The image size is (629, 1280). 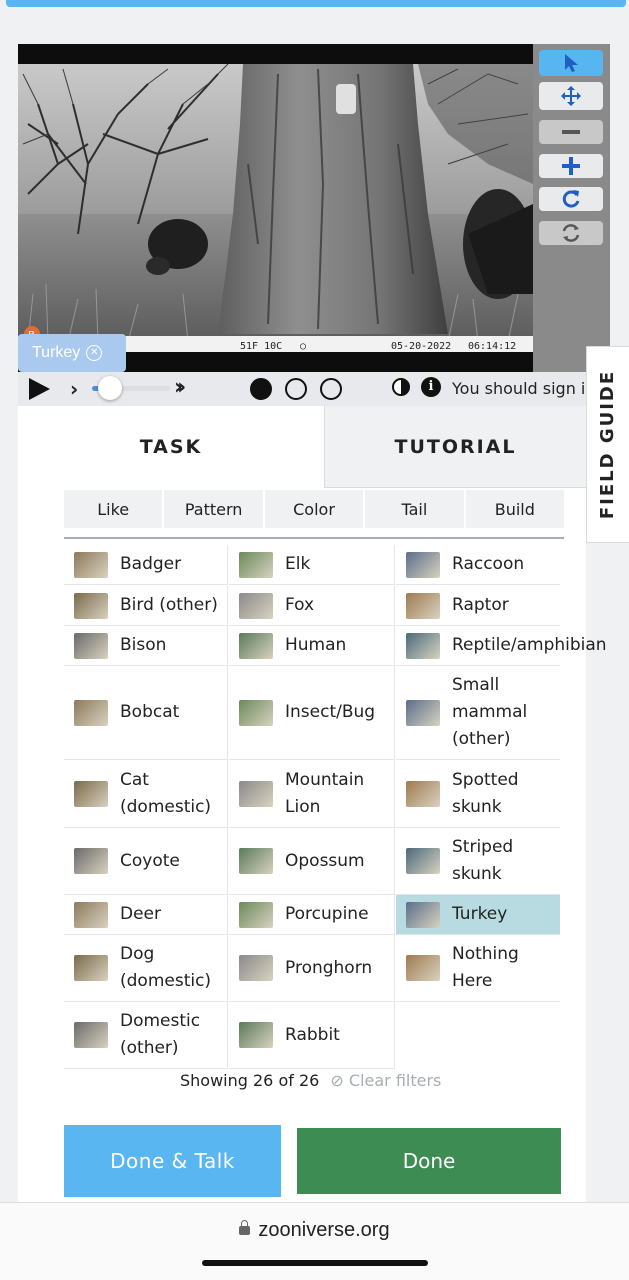 What do you see at coordinates (515, 509) in the screenshot?
I see `filter-build: Build` at bounding box center [515, 509].